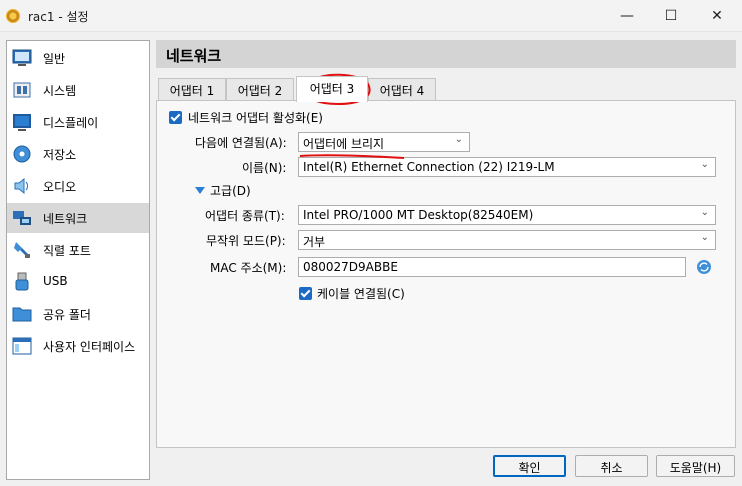  What do you see at coordinates (241, 143) in the screenshot?
I see `attached-to-label: 다음에 연결됨(A):` at bounding box center [241, 143].